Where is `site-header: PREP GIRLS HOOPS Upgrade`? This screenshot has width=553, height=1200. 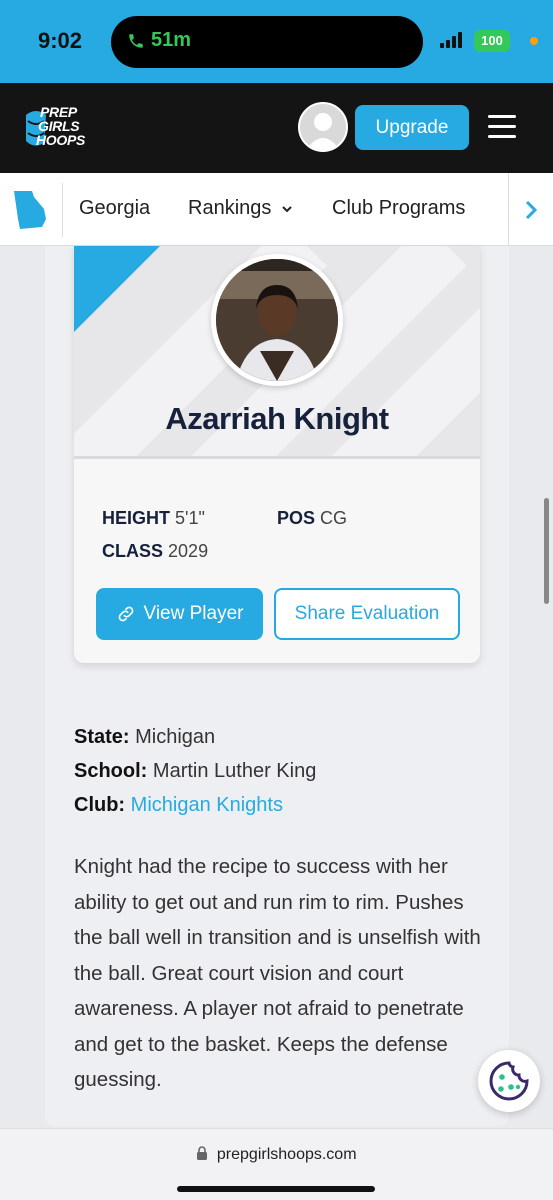
site-header: PREP GIRLS HOOPS Upgrade is located at coordinates (276, 128).